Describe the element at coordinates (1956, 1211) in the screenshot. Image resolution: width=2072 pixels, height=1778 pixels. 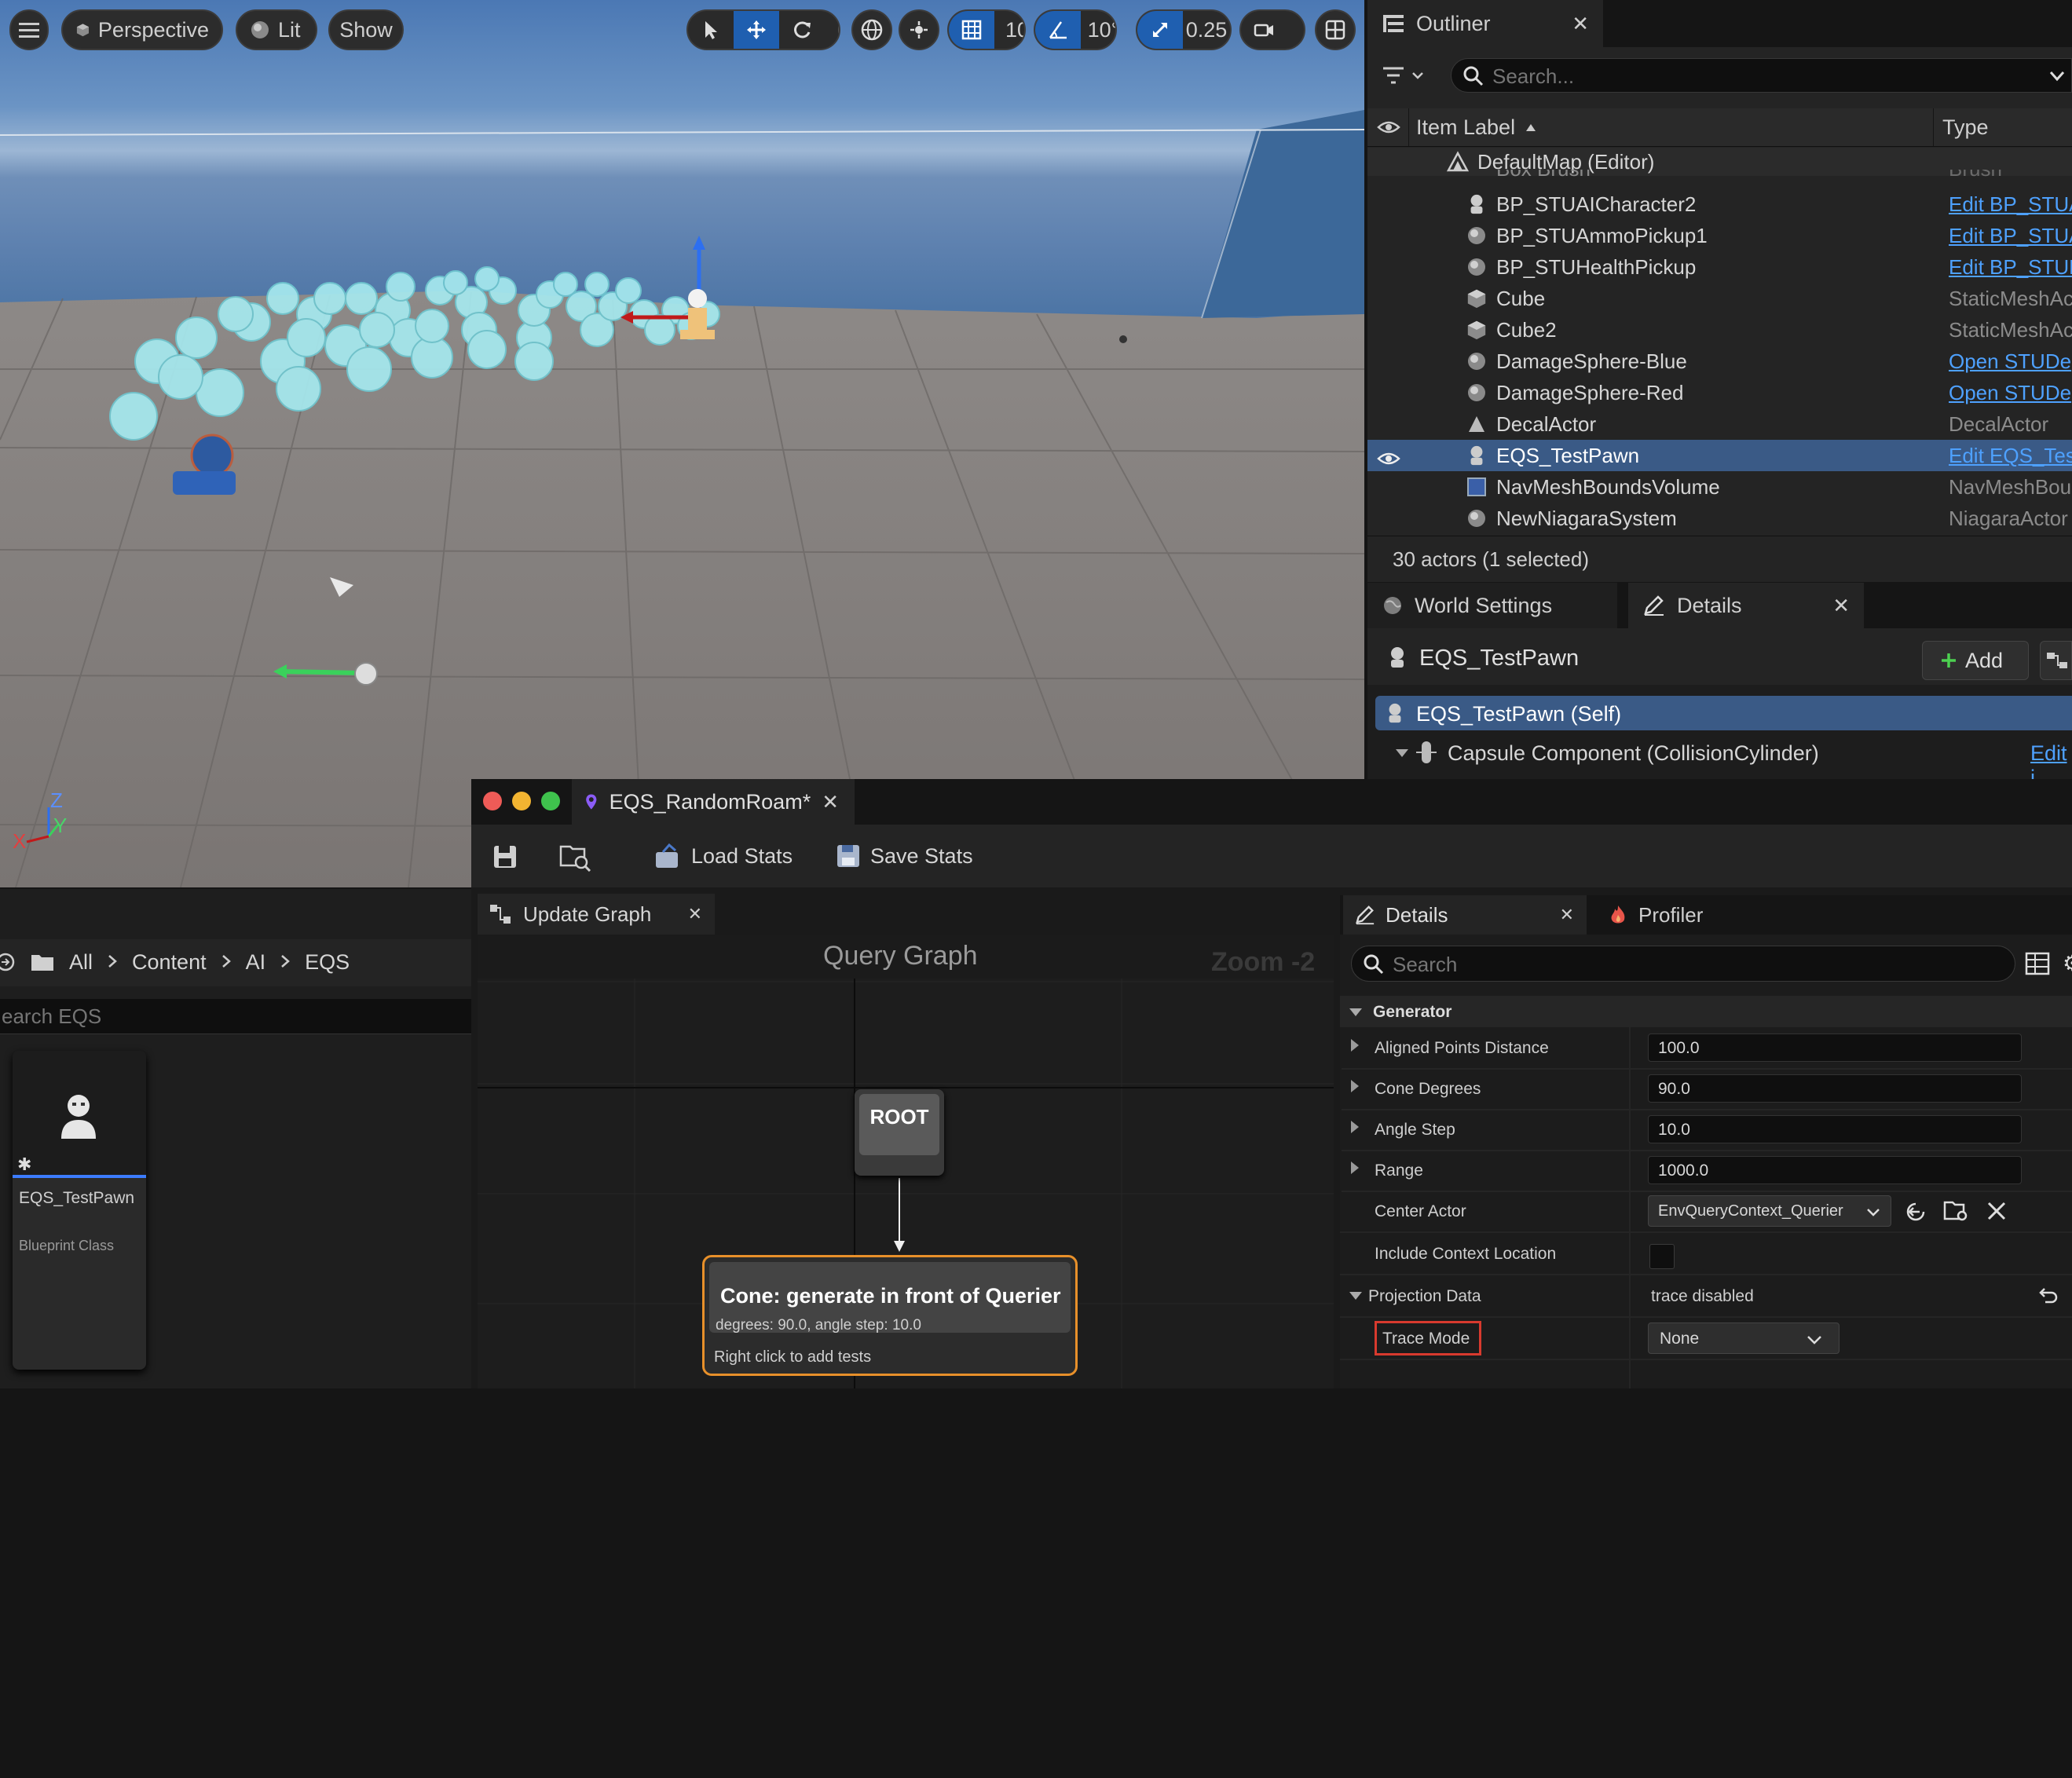
I see `browse-folder-icon` at that location.